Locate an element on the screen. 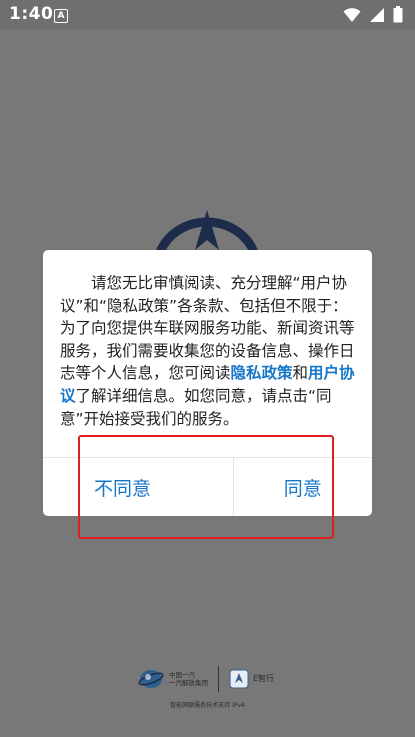 The image size is (415, 737). footer-separator is located at coordinates (218, 679).